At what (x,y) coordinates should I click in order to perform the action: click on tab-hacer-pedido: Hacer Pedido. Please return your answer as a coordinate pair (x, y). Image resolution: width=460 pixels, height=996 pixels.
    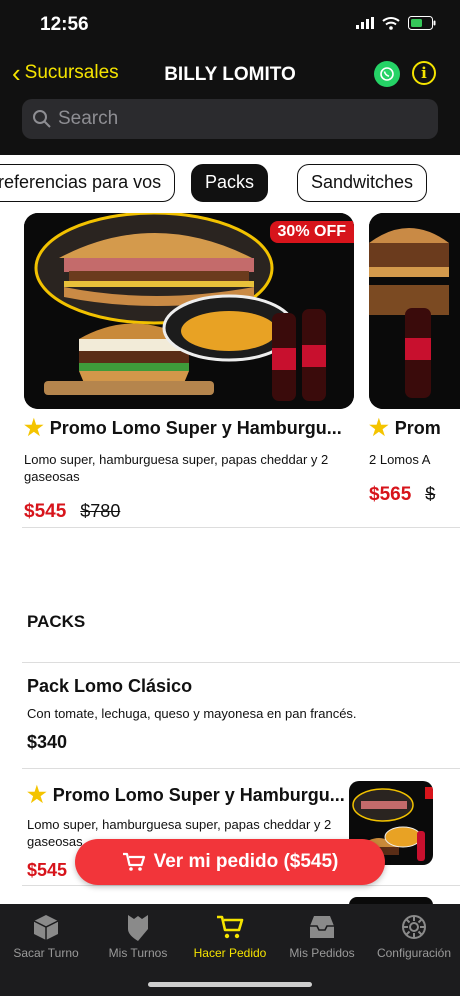
    Looking at the image, I should click on (230, 936).